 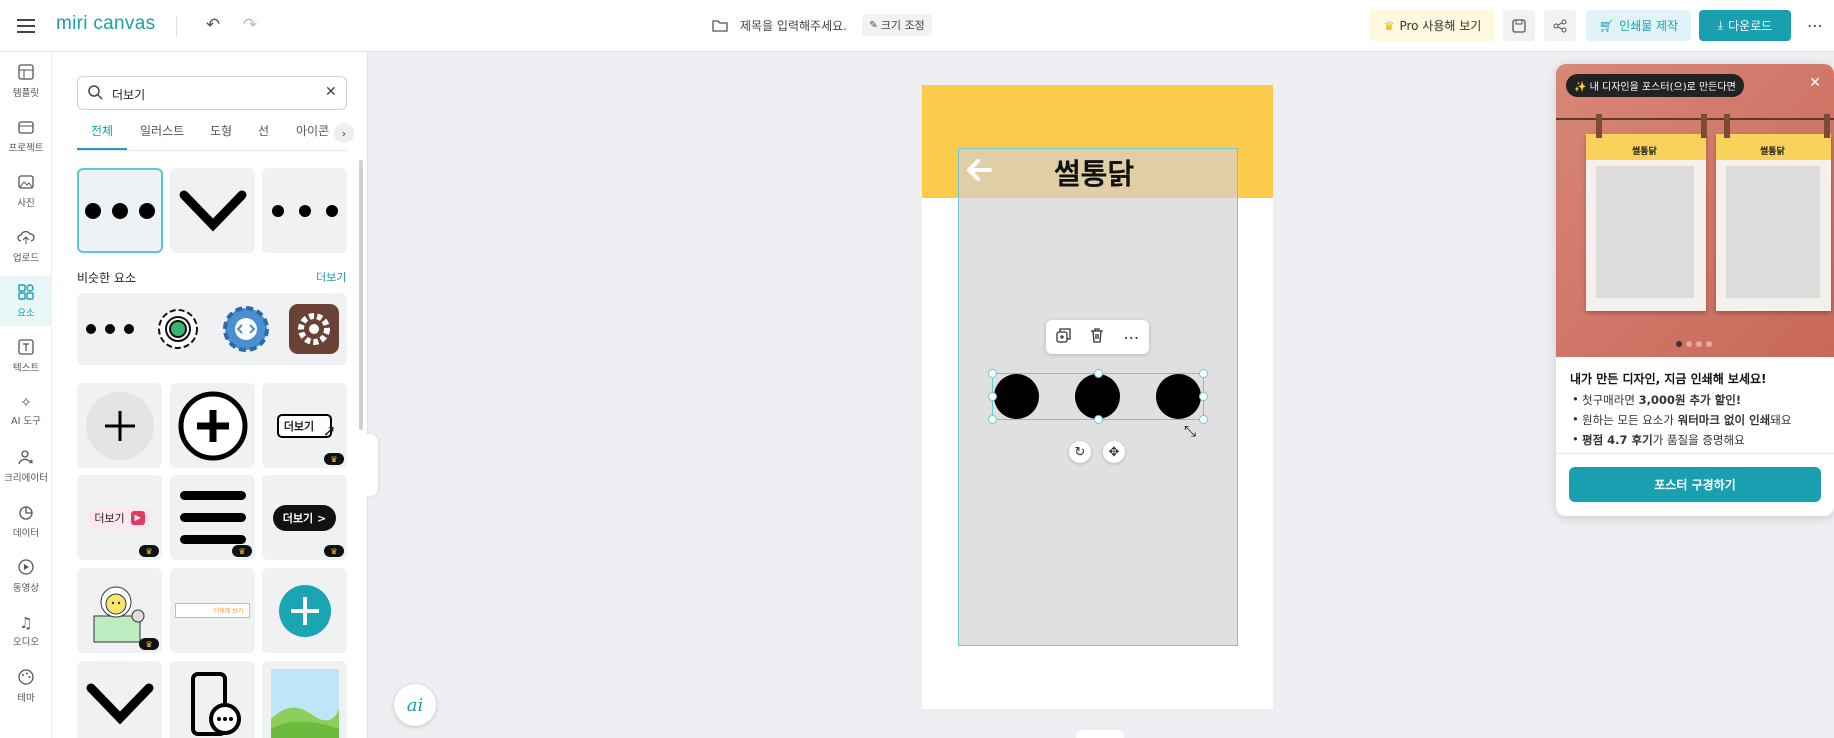 What do you see at coordinates (212, 425) in the screenshot?
I see `element-tile-plus-outline` at bounding box center [212, 425].